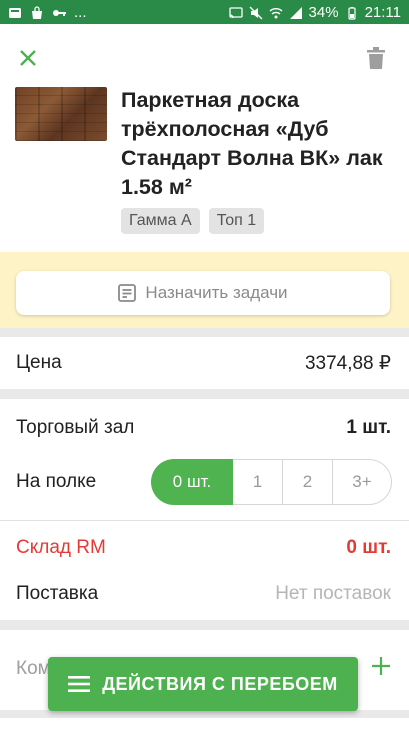 The height and width of the screenshot is (732, 409). I want to click on key-icon, so click(59, 12).